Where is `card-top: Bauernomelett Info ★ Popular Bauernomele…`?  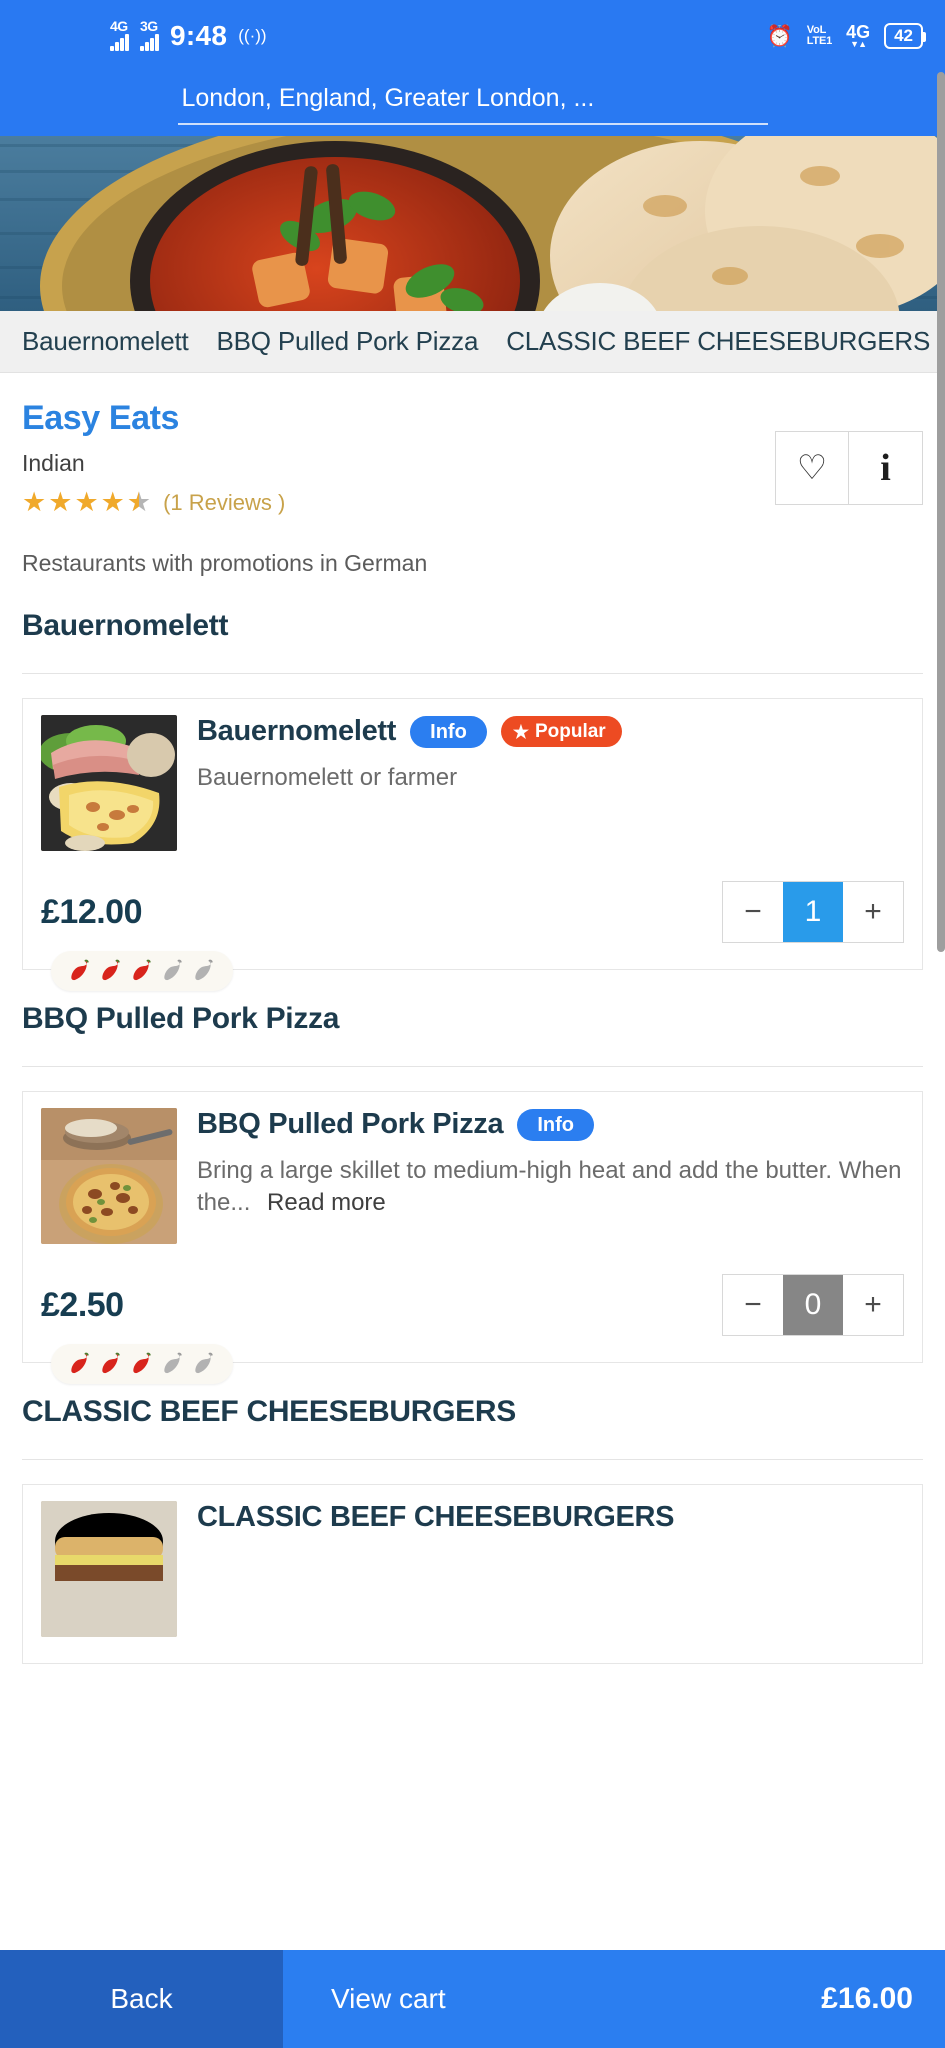
card-top: Bauernomelett Info ★ Popular Bauernomele… is located at coordinates (472, 783).